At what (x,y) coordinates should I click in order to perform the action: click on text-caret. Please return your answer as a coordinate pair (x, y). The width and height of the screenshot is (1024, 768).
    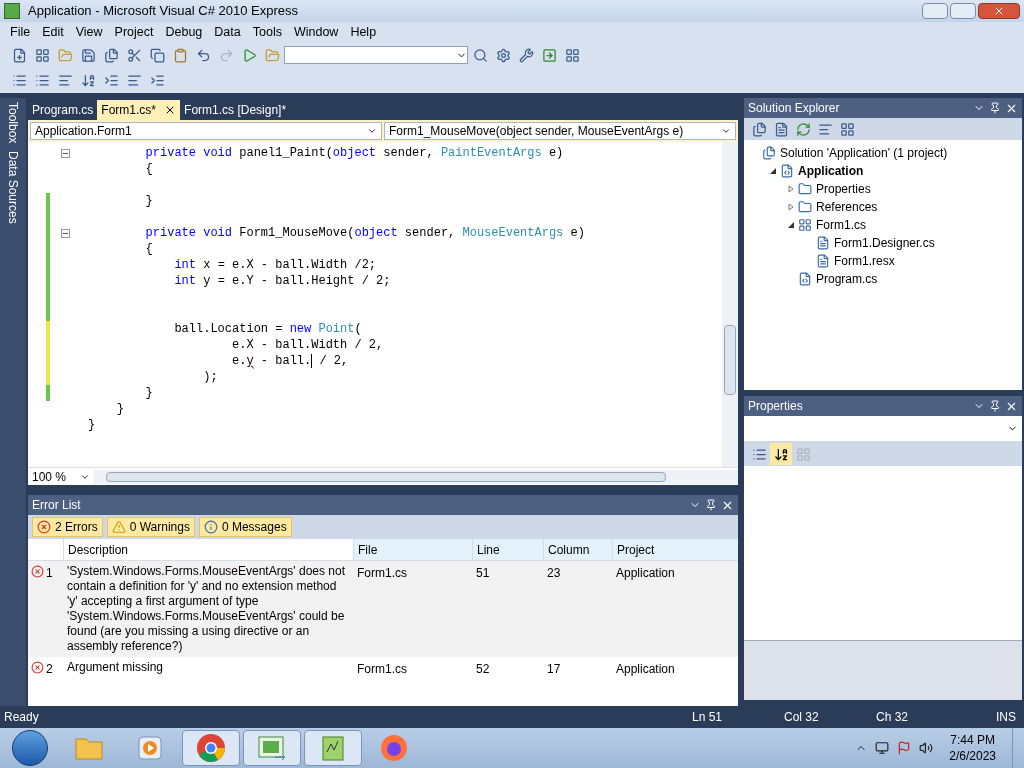
    Looking at the image, I should click on (312, 360).